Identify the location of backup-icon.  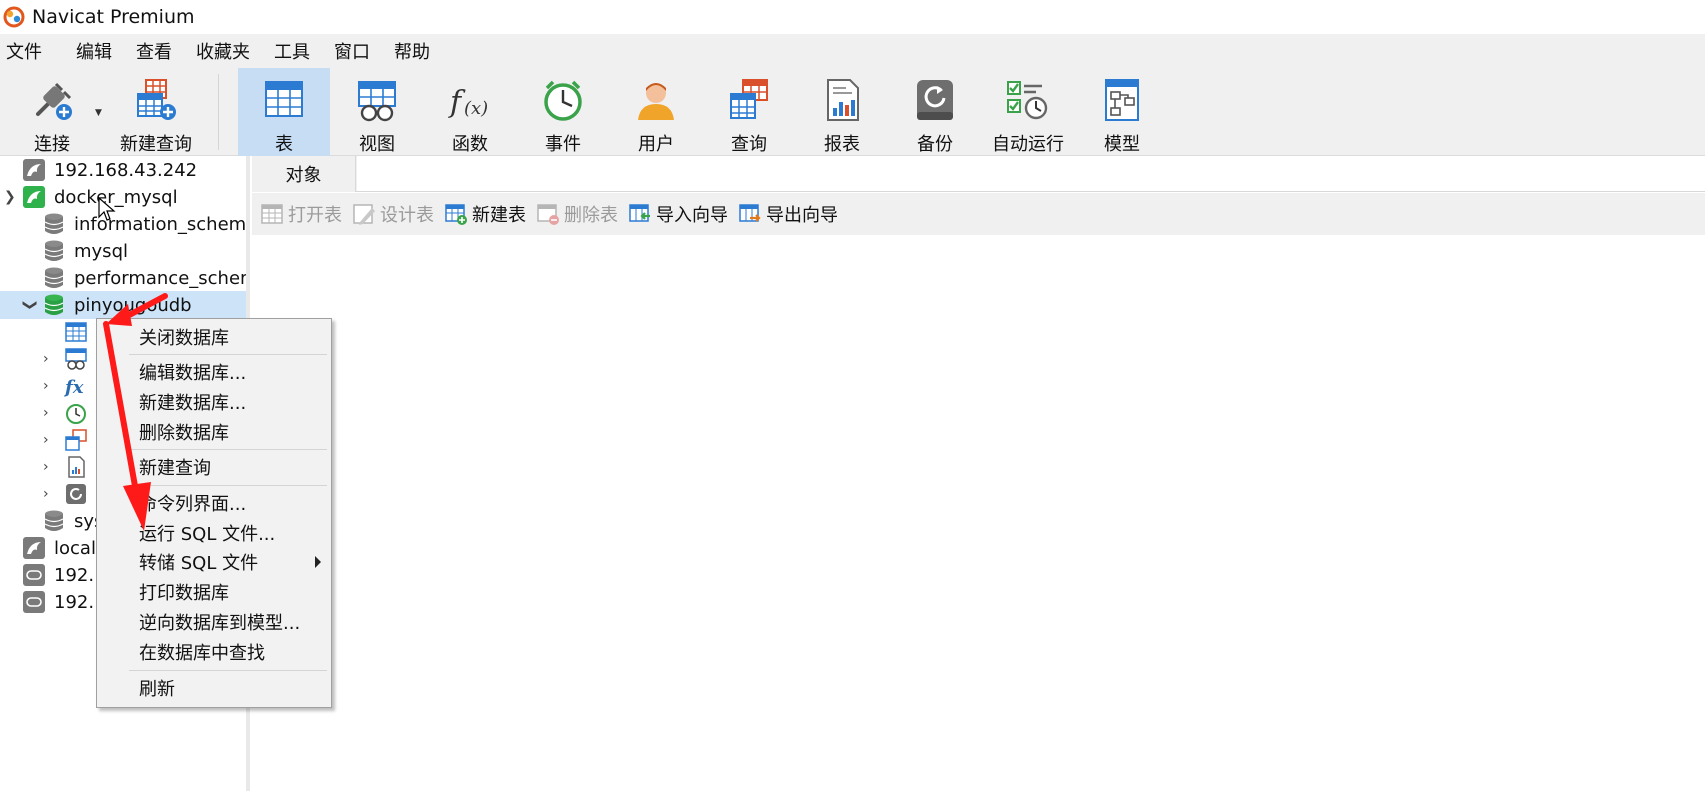
(76, 494).